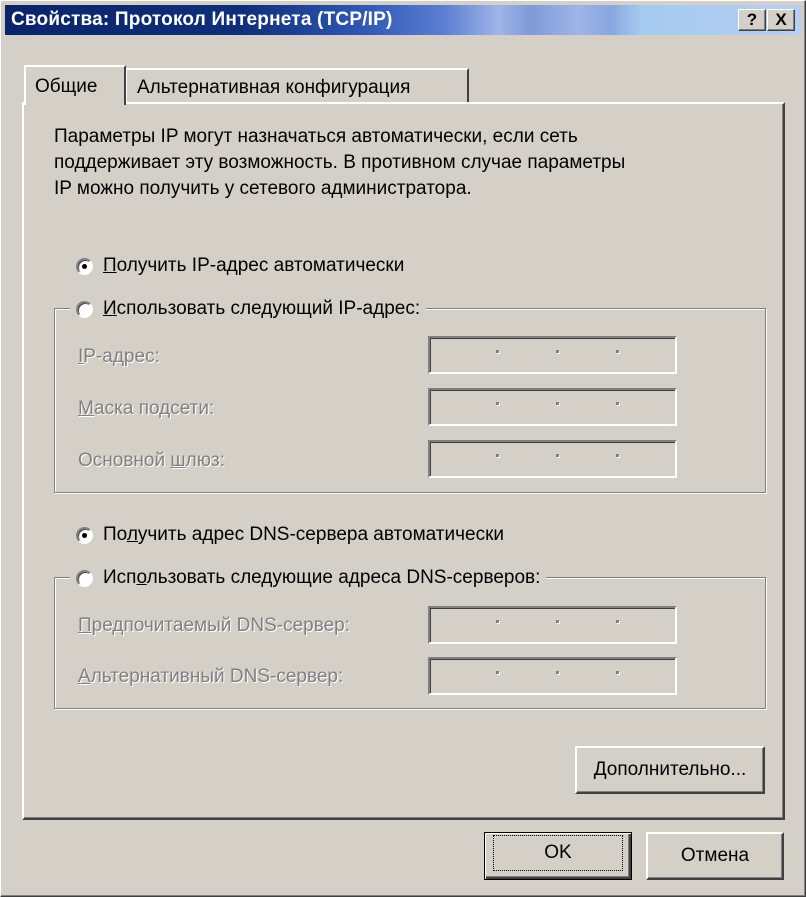 The width and height of the screenshot is (806, 897). I want to click on ok-button: OK, so click(558, 856).